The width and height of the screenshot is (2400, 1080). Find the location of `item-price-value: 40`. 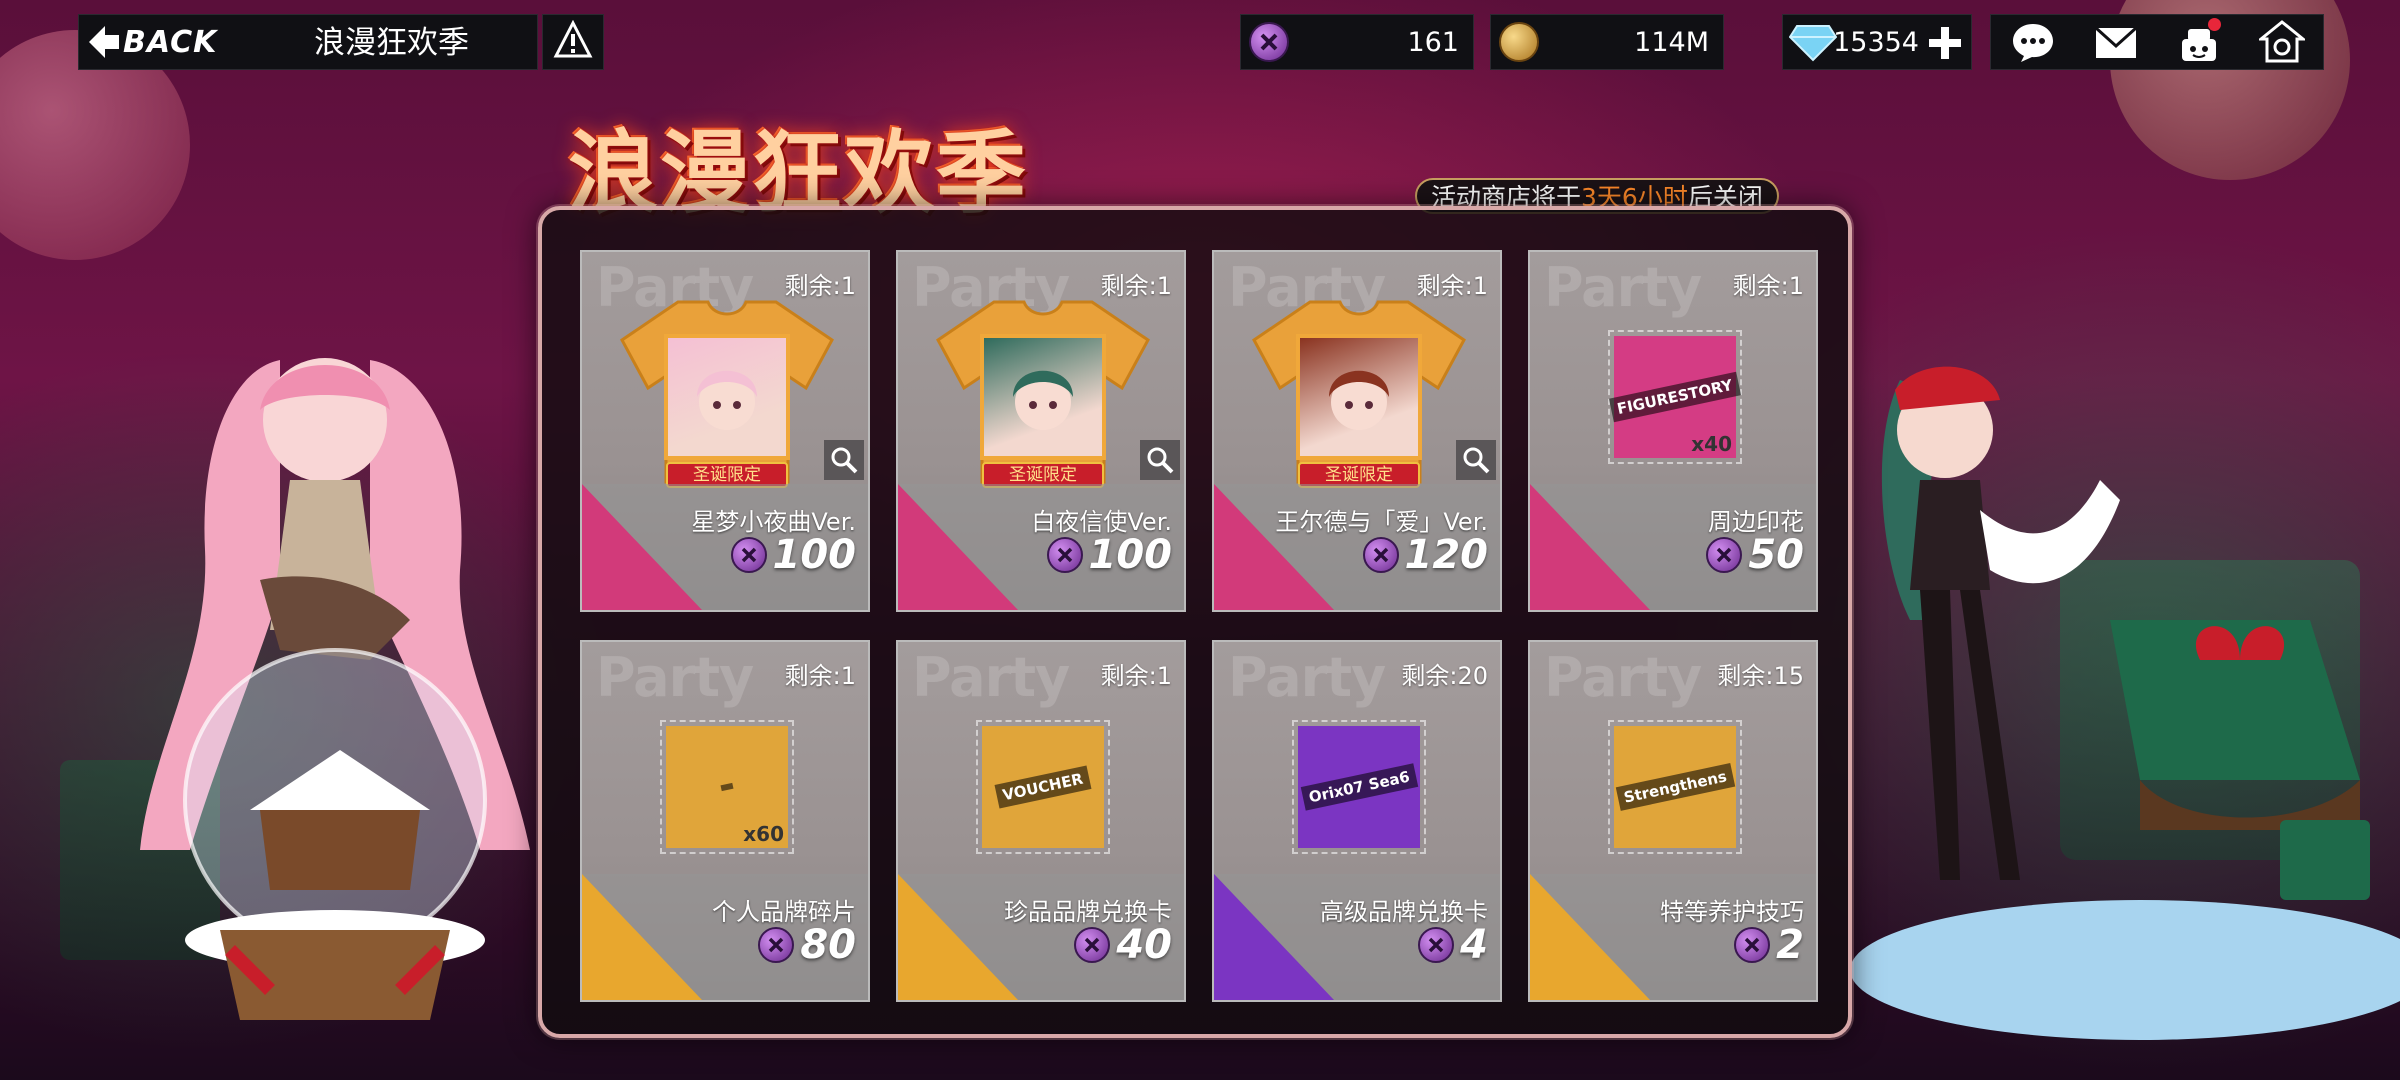

item-price-value: 40 is located at coordinates (1144, 945).